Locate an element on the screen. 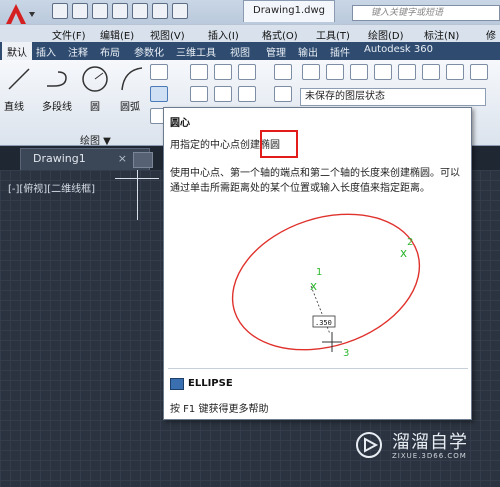 Image resolution: width=500 pixels, height=487 pixels. explode-tool-icon is located at coordinates (283, 94).